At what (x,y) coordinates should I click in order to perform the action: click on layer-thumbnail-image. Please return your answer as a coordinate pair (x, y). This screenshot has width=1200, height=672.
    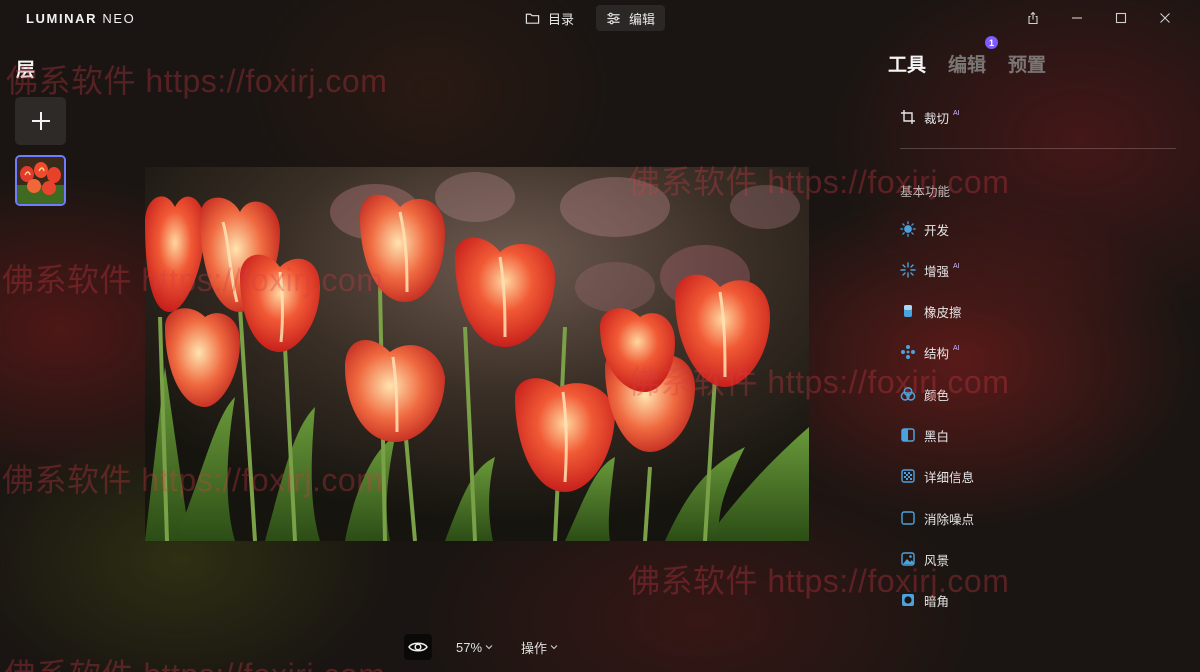
    Looking at the image, I should click on (40, 180).